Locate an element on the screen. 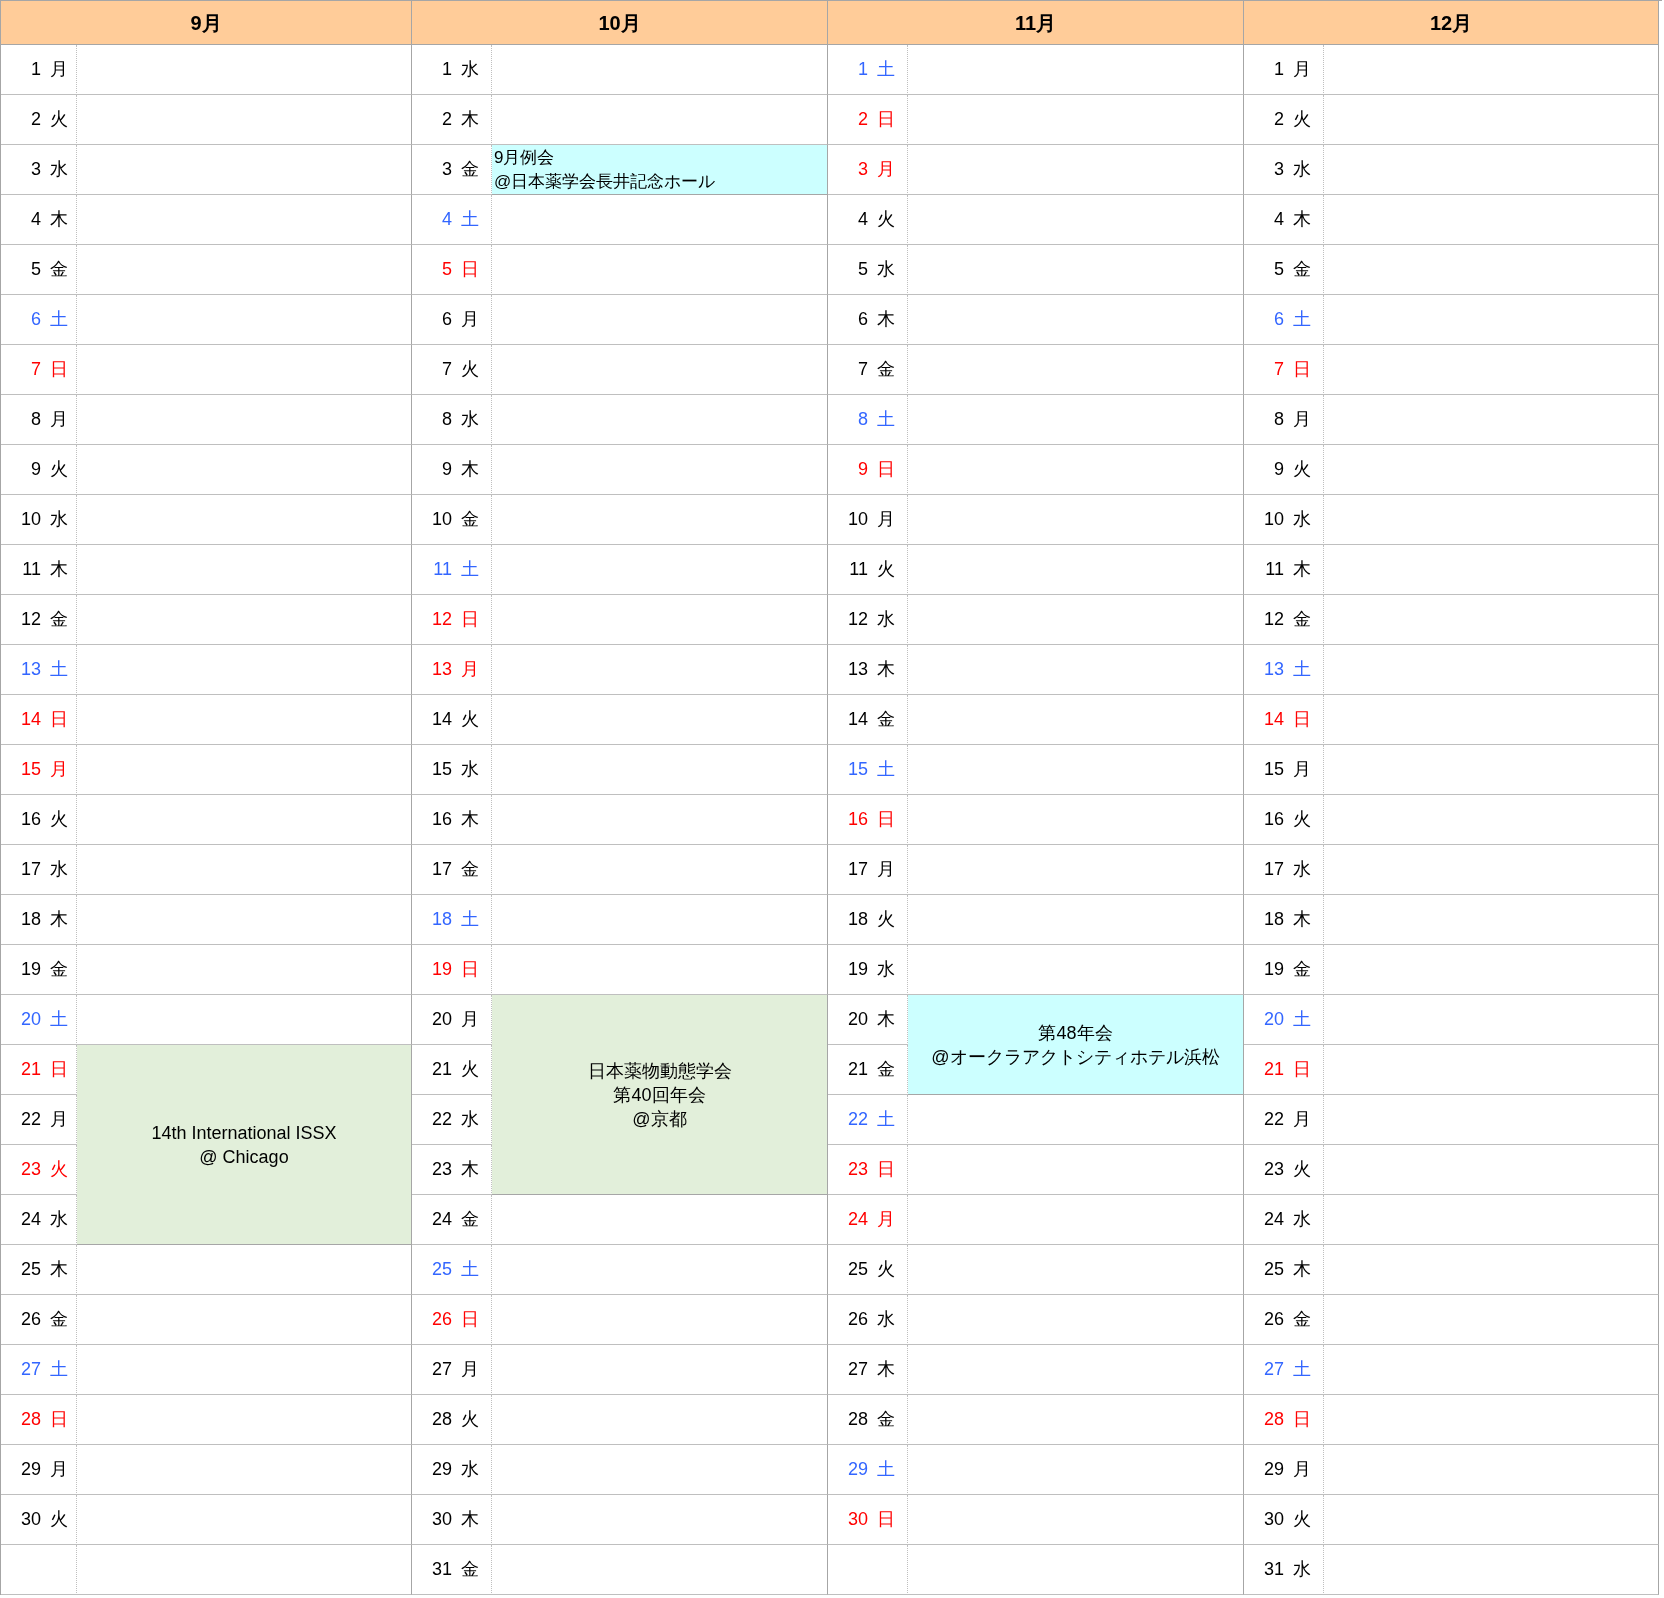 The height and width of the screenshot is (1598, 1664). event-text: 第40回年会 is located at coordinates (659, 1095).